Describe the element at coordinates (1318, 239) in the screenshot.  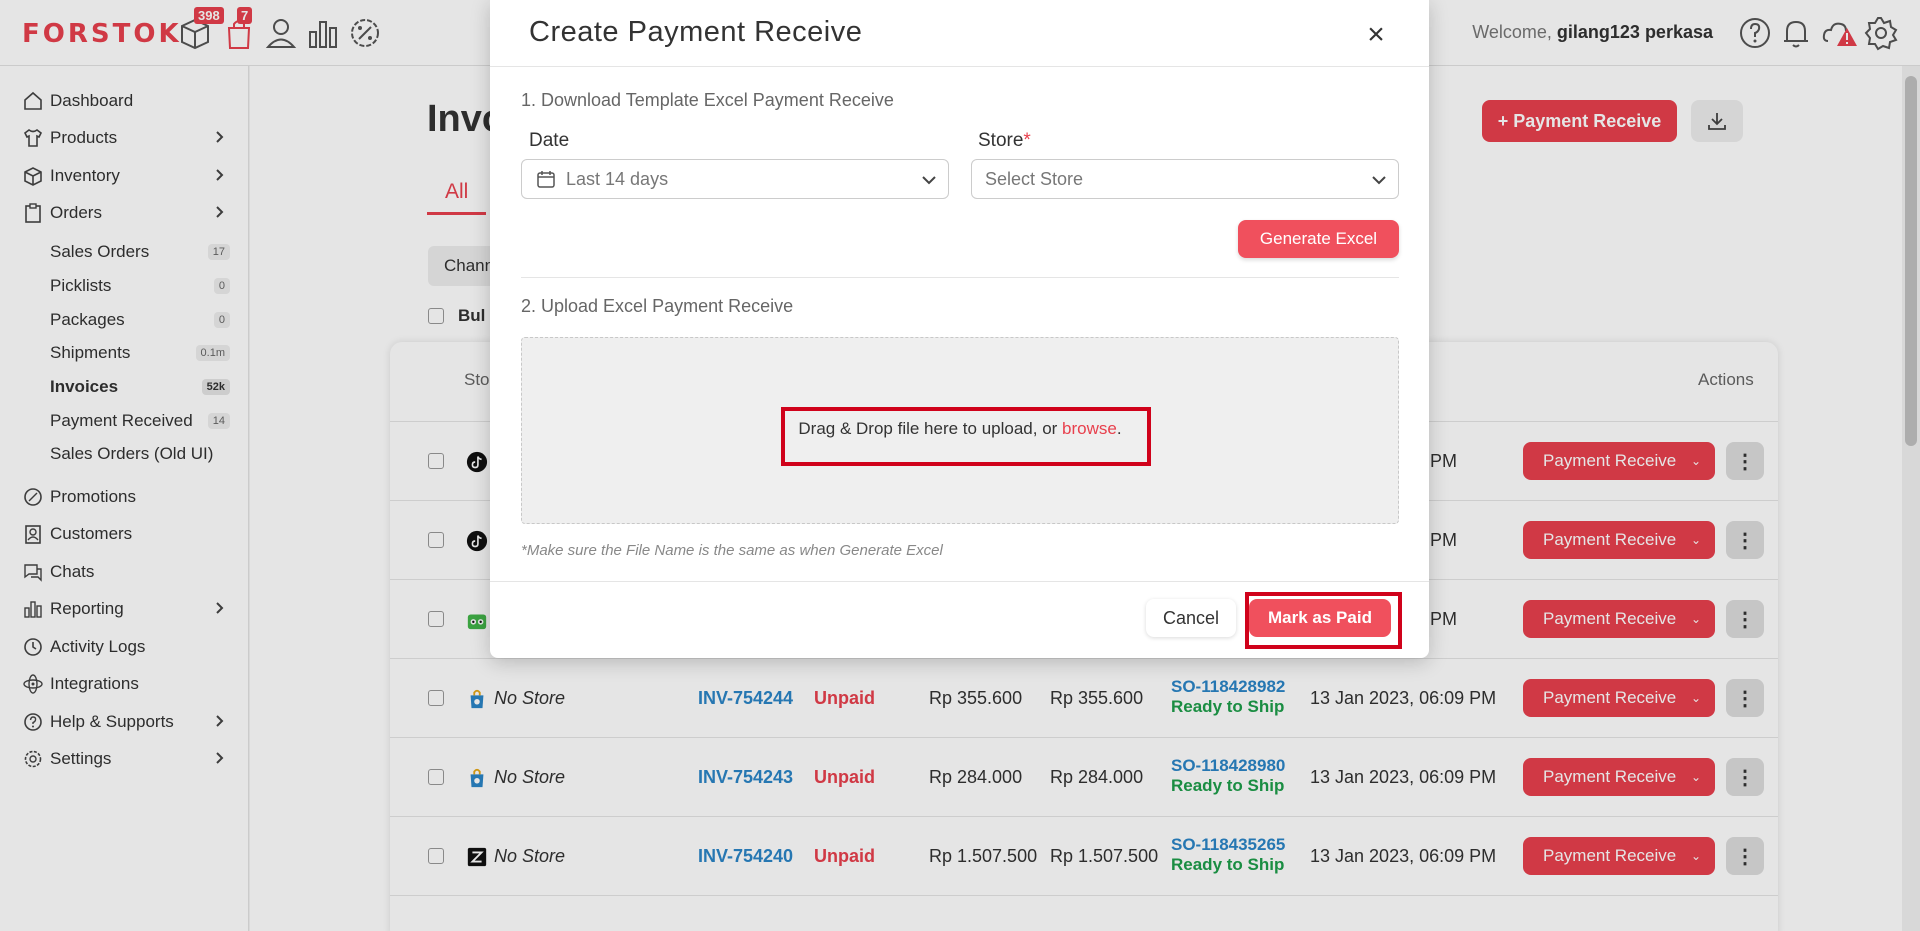
I see `generate-excel-button: Generate Excel` at that location.